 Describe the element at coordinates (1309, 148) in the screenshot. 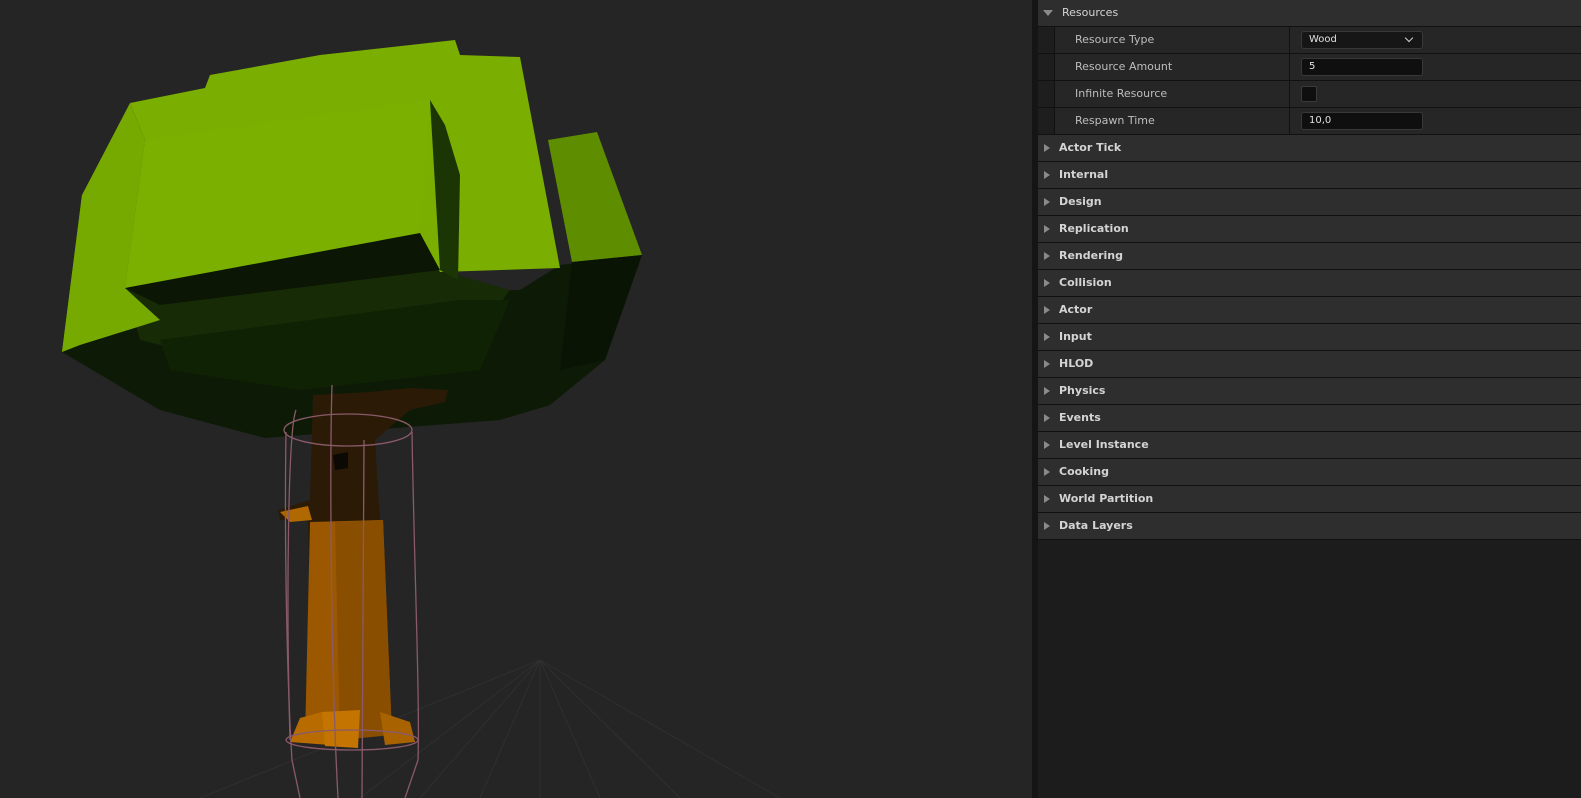

I see `category-actor-tick: Actor Tick` at that location.